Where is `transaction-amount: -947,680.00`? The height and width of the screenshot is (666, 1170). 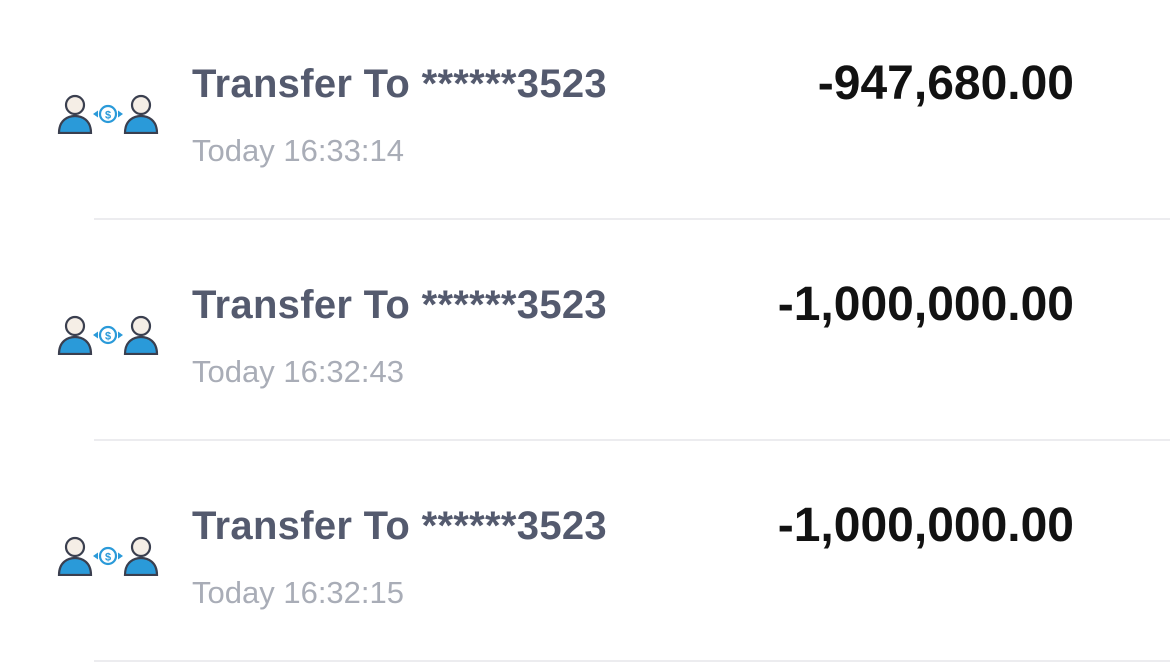 transaction-amount: -947,680.00 is located at coordinates (945, 83).